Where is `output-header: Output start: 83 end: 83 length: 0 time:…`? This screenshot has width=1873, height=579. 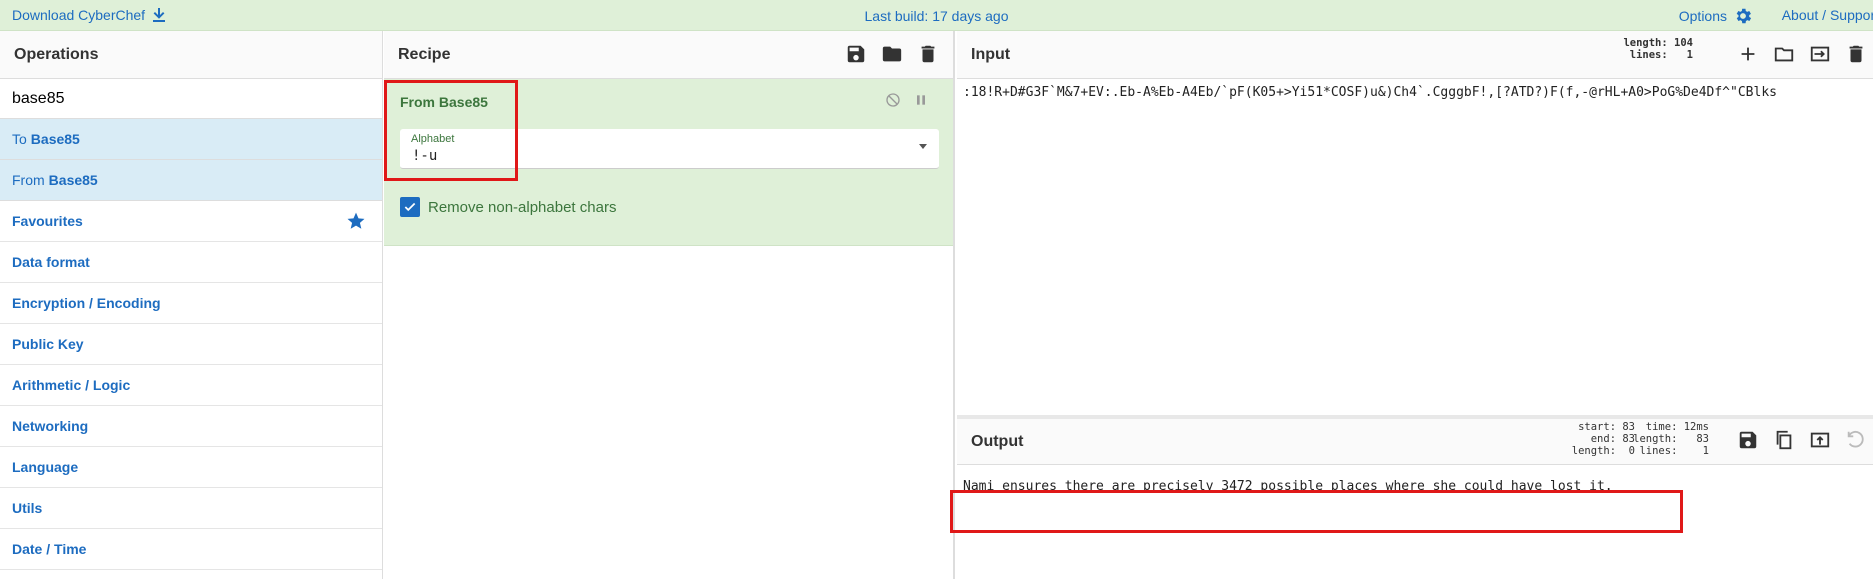 output-header: Output start: 83 end: 83 length: 0 time:… is located at coordinates (1415, 440).